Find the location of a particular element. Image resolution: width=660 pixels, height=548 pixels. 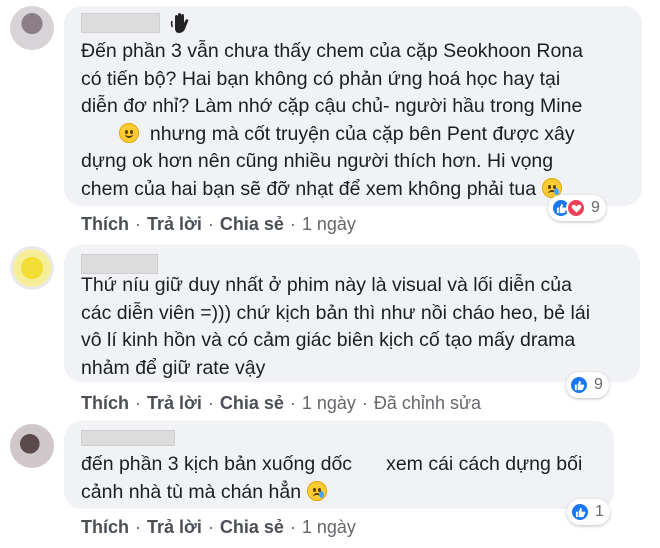

reaction-summary: 1 is located at coordinates (588, 512).